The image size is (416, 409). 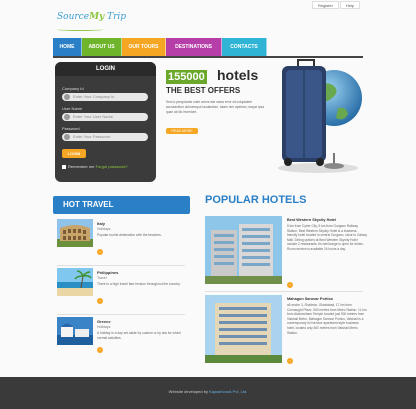 I want to click on sarovar-portico-image, so click(x=243, y=329).